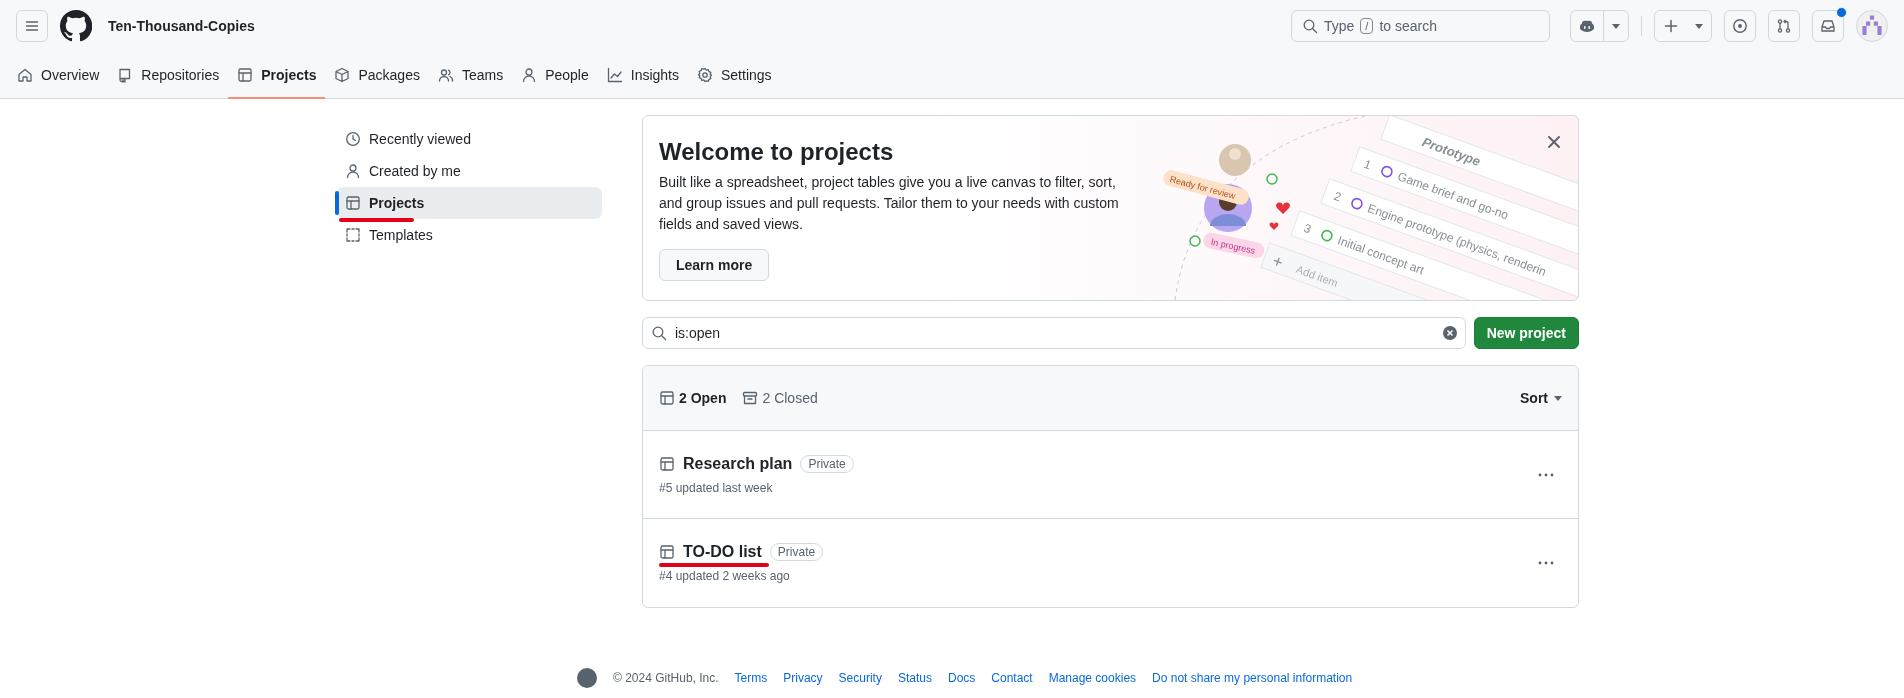 This screenshot has width=1904, height=698. What do you see at coordinates (1092, 678) in the screenshot?
I see `footer-link: Manage cookies` at bounding box center [1092, 678].